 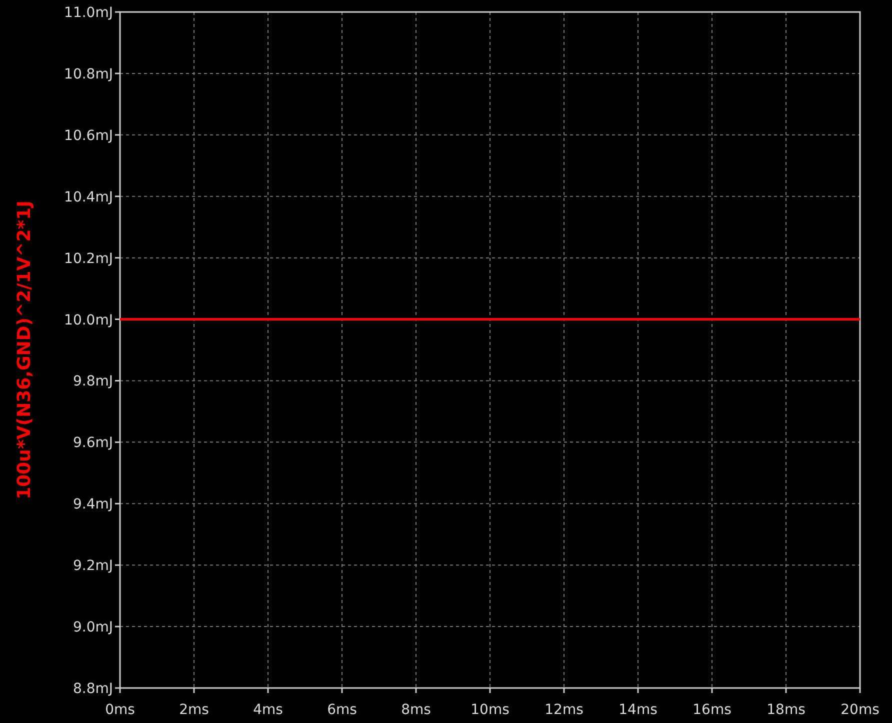 I want to click on x-tick-label: 16ms, so click(x=712, y=710).